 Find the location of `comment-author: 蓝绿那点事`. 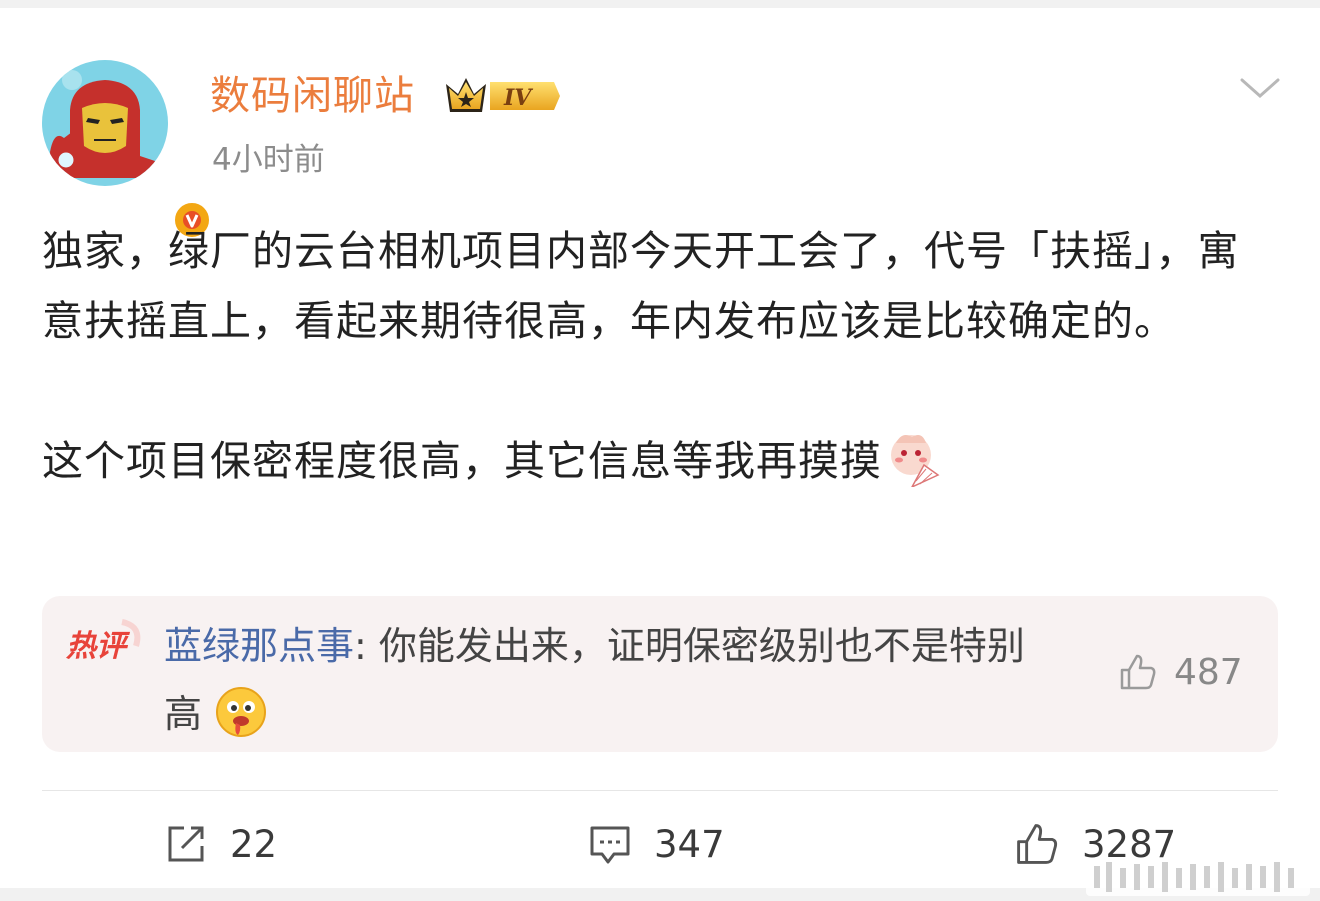

comment-author: 蓝绿那点事 is located at coordinates (259, 646).